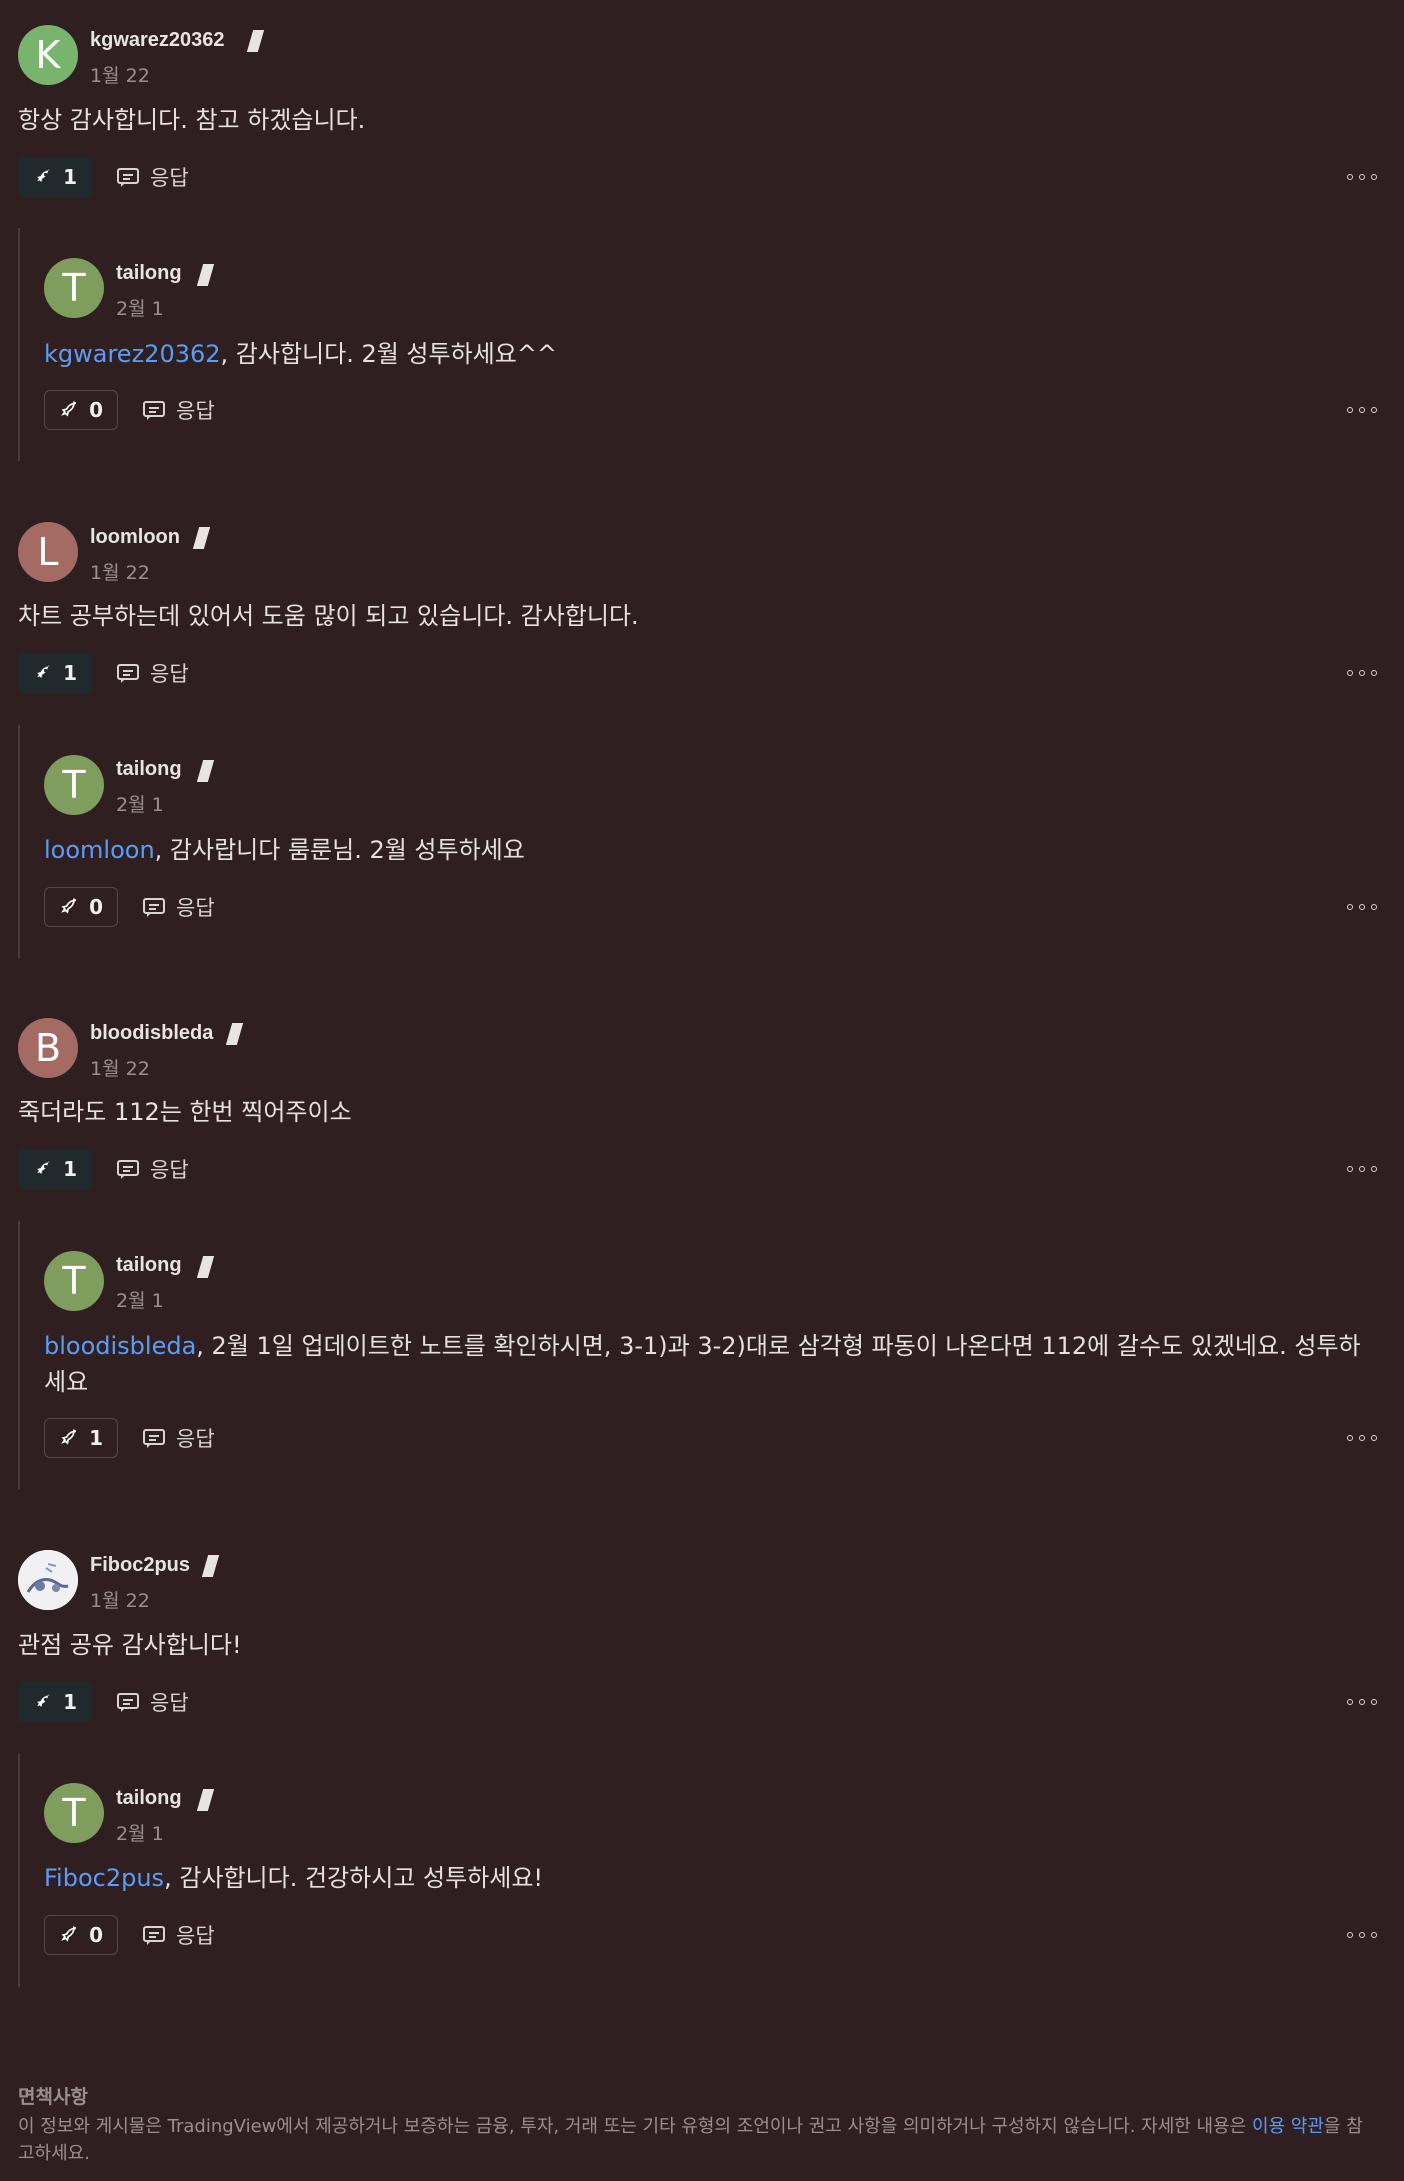 The image size is (1404, 2181). I want to click on reply-body: , 감사합니다. 2월 성투하세요^^, so click(389, 354).